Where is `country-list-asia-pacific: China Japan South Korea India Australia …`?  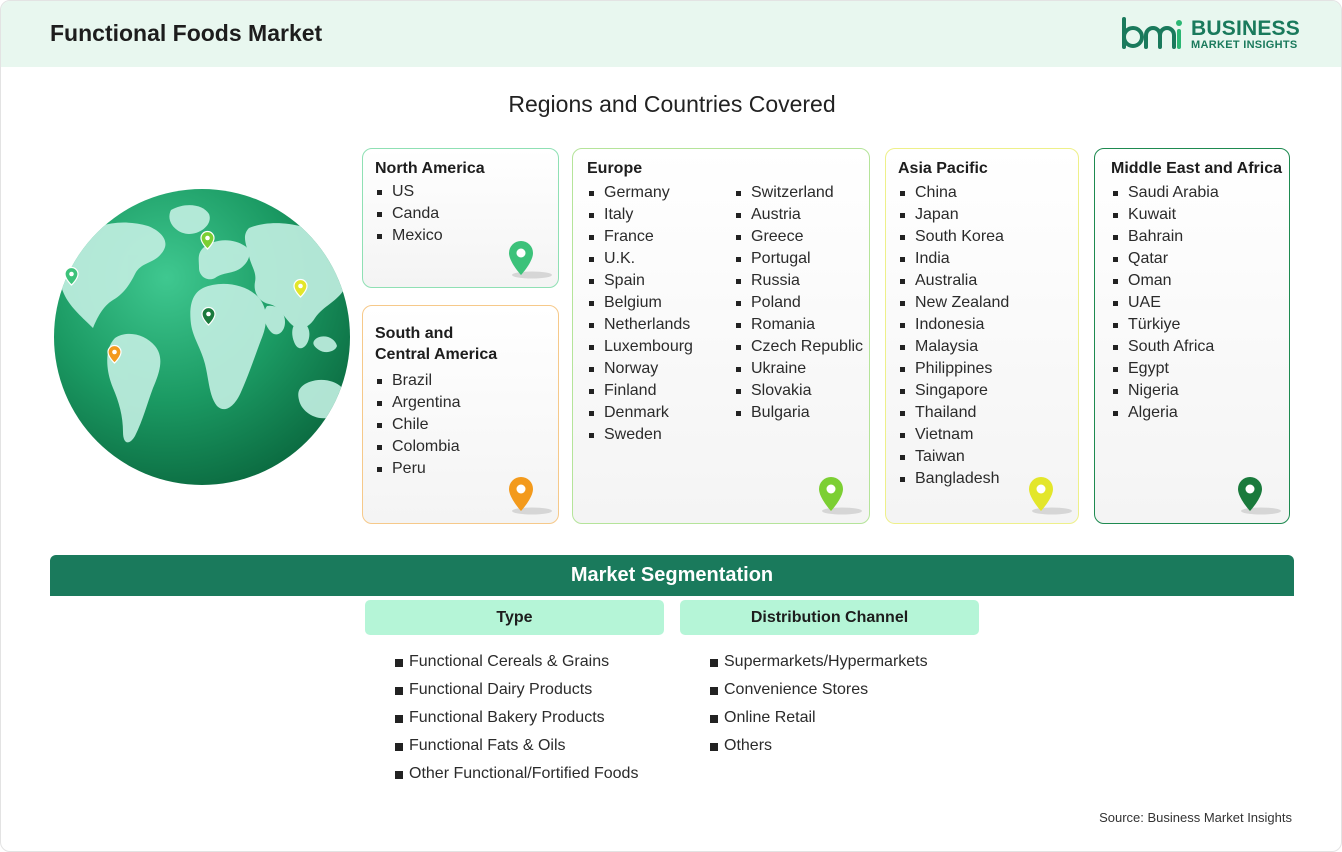
country-list-asia-pacific: China Japan South Korea India Australia … is located at coordinates (953, 336).